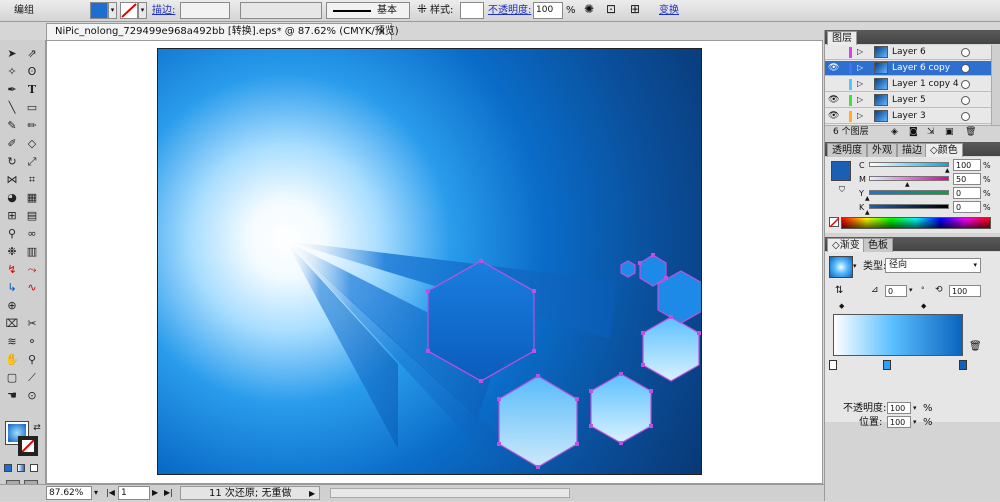 The height and width of the screenshot is (502, 1000). What do you see at coordinates (422, 9) in the screenshot?
I see `align-stroke-icon: ⁜` at bounding box center [422, 9].